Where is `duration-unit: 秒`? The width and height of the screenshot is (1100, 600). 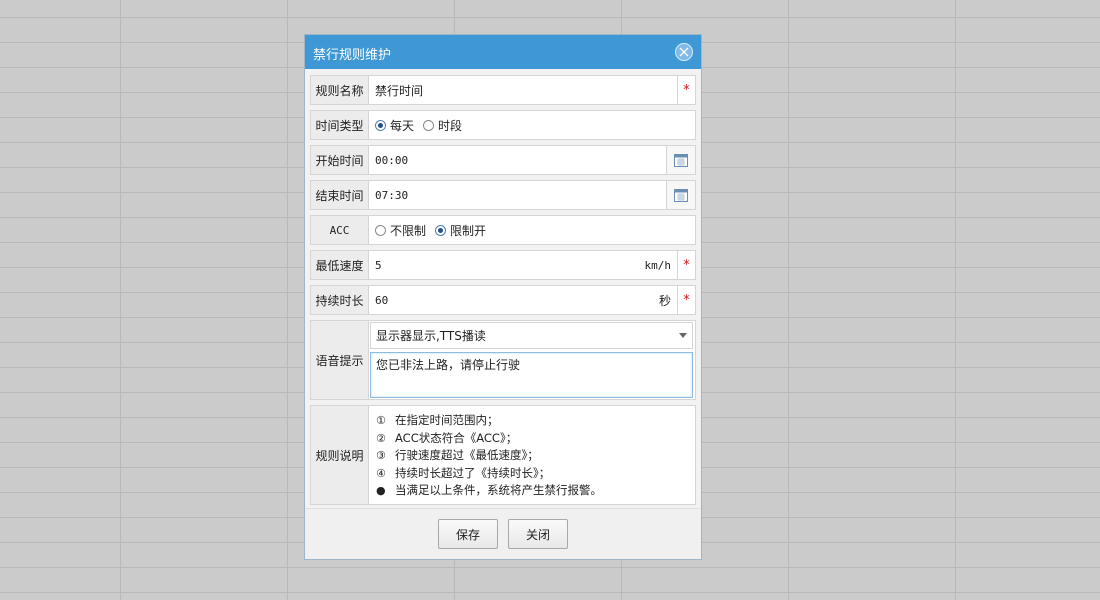
duration-unit: 秒 is located at coordinates (664, 300).